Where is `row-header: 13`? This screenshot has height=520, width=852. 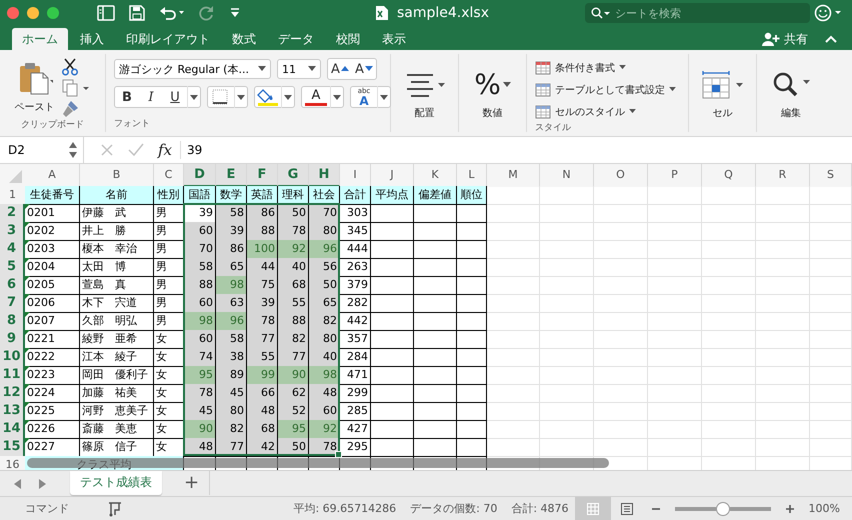 row-header: 13 is located at coordinates (12, 411).